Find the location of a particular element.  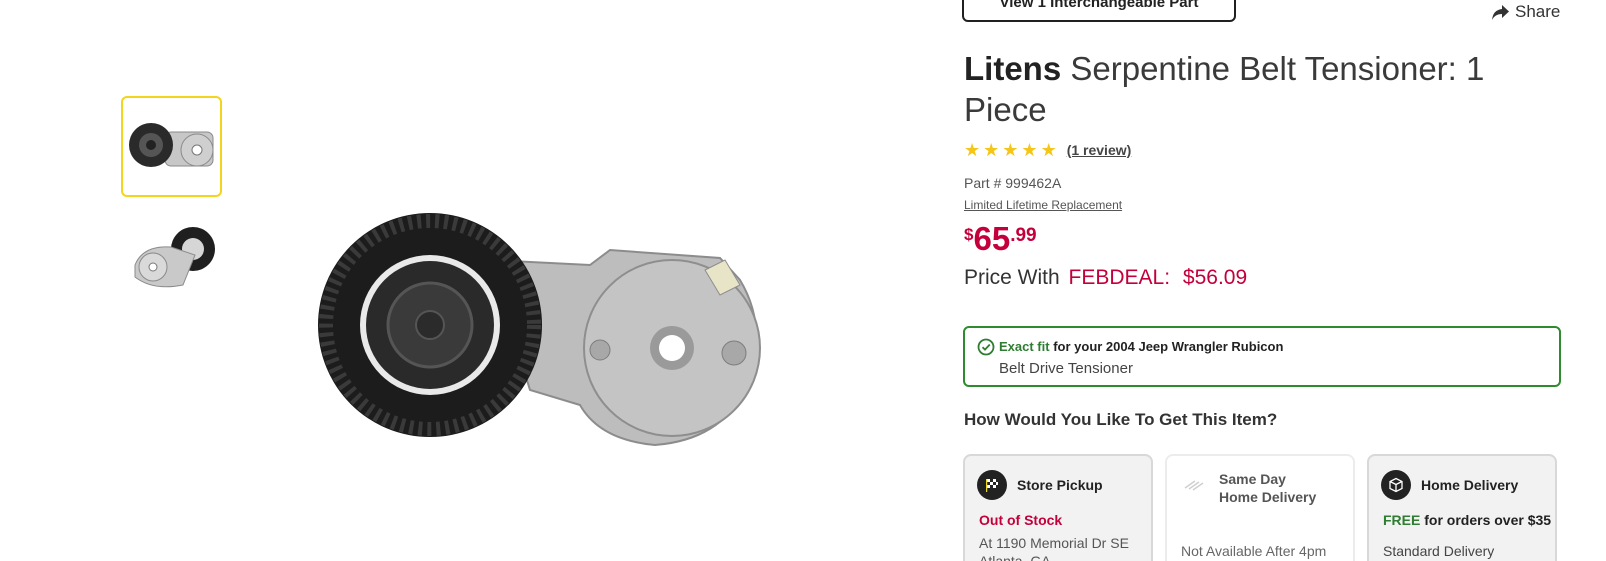

share-button: Share is located at coordinates (1526, 12).